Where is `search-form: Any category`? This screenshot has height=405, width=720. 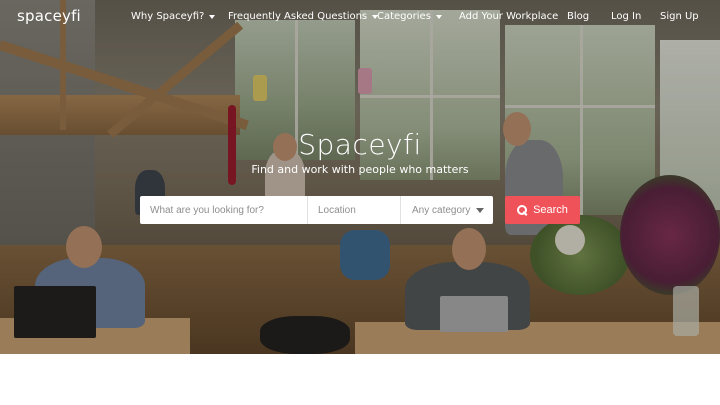 search-form: Any category is located at coordinates (316, 210).